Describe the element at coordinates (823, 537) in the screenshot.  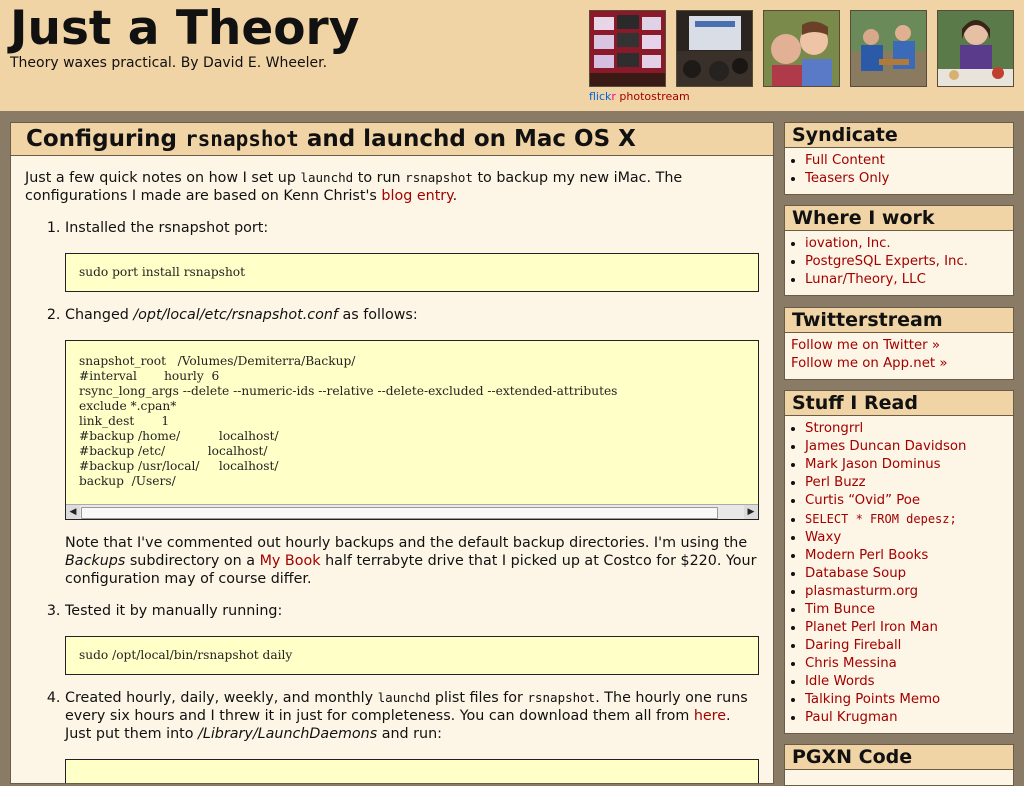
I see `reads-link: Waxy` at that location.